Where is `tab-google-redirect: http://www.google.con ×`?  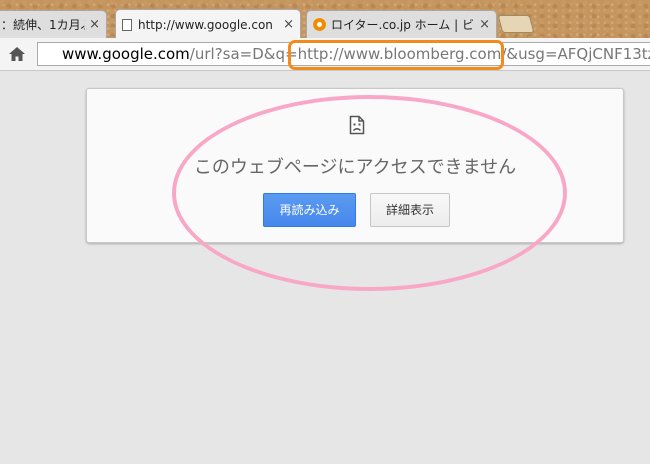 tab-google-redirect: http://www.google.con × is located at coordinates (208, 24).